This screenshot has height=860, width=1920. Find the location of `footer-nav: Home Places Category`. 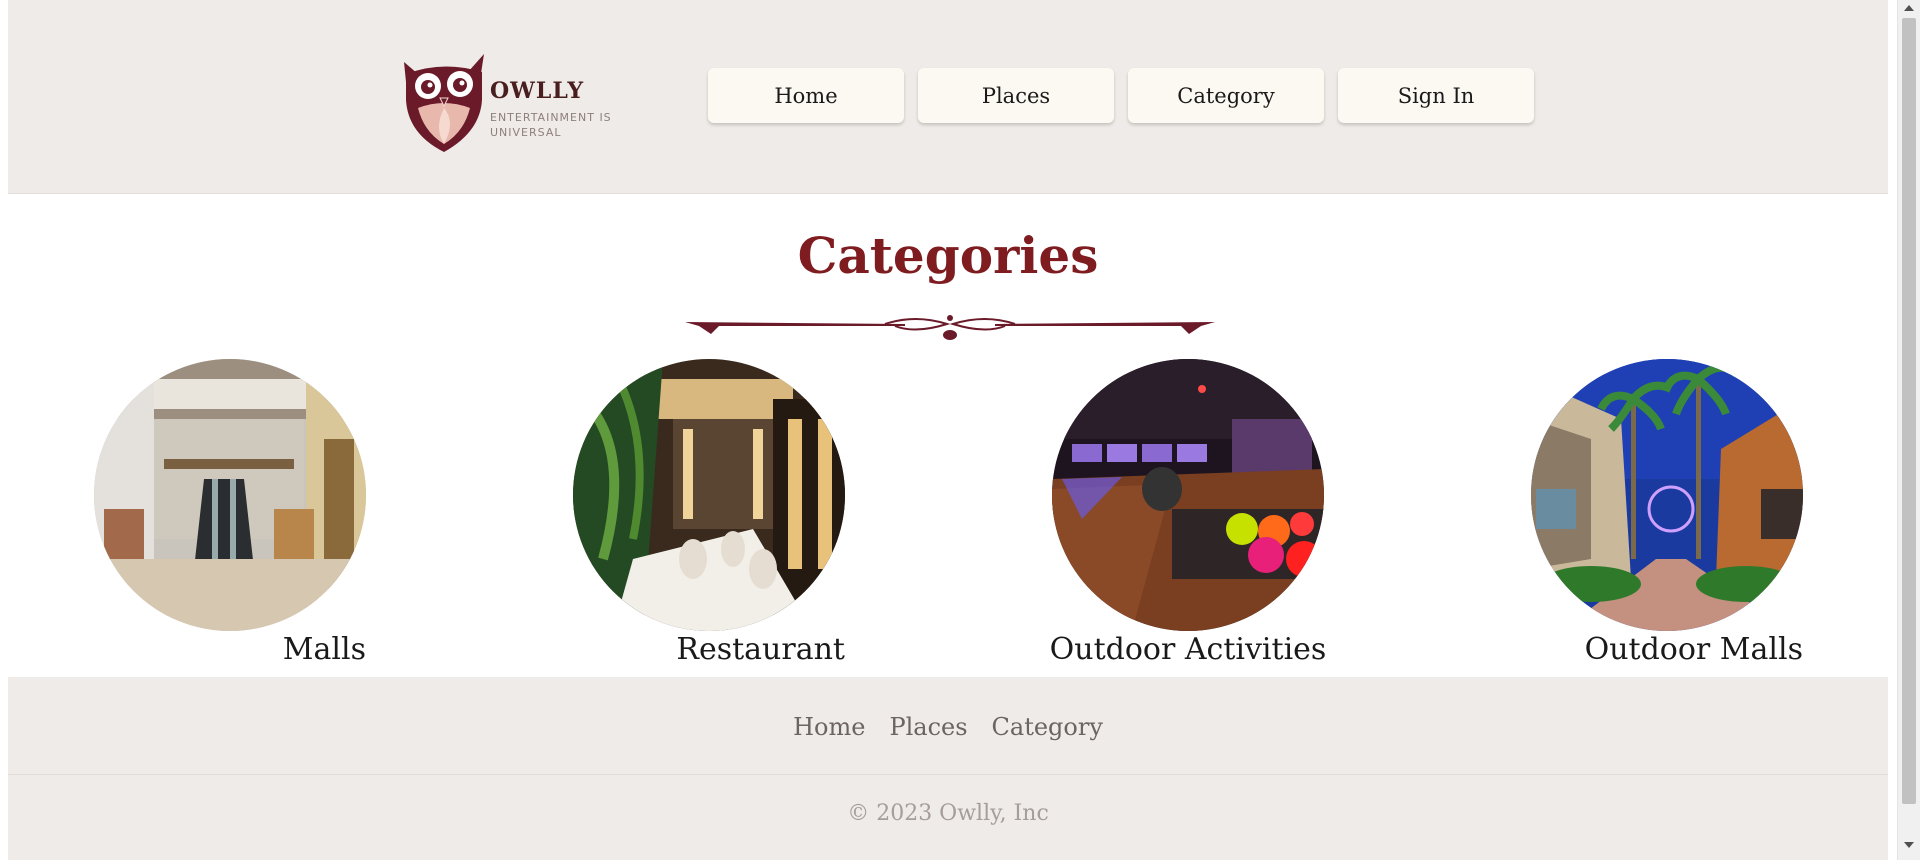

footer-nav: Home Places Category is located at coordinates (948, 727).